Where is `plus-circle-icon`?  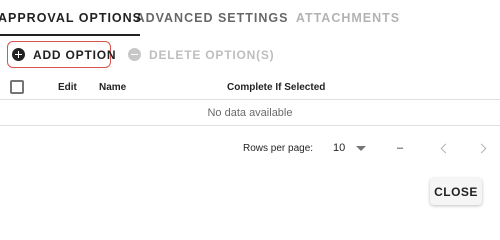
plus-circle-icon is located at coordinates (18, 54).